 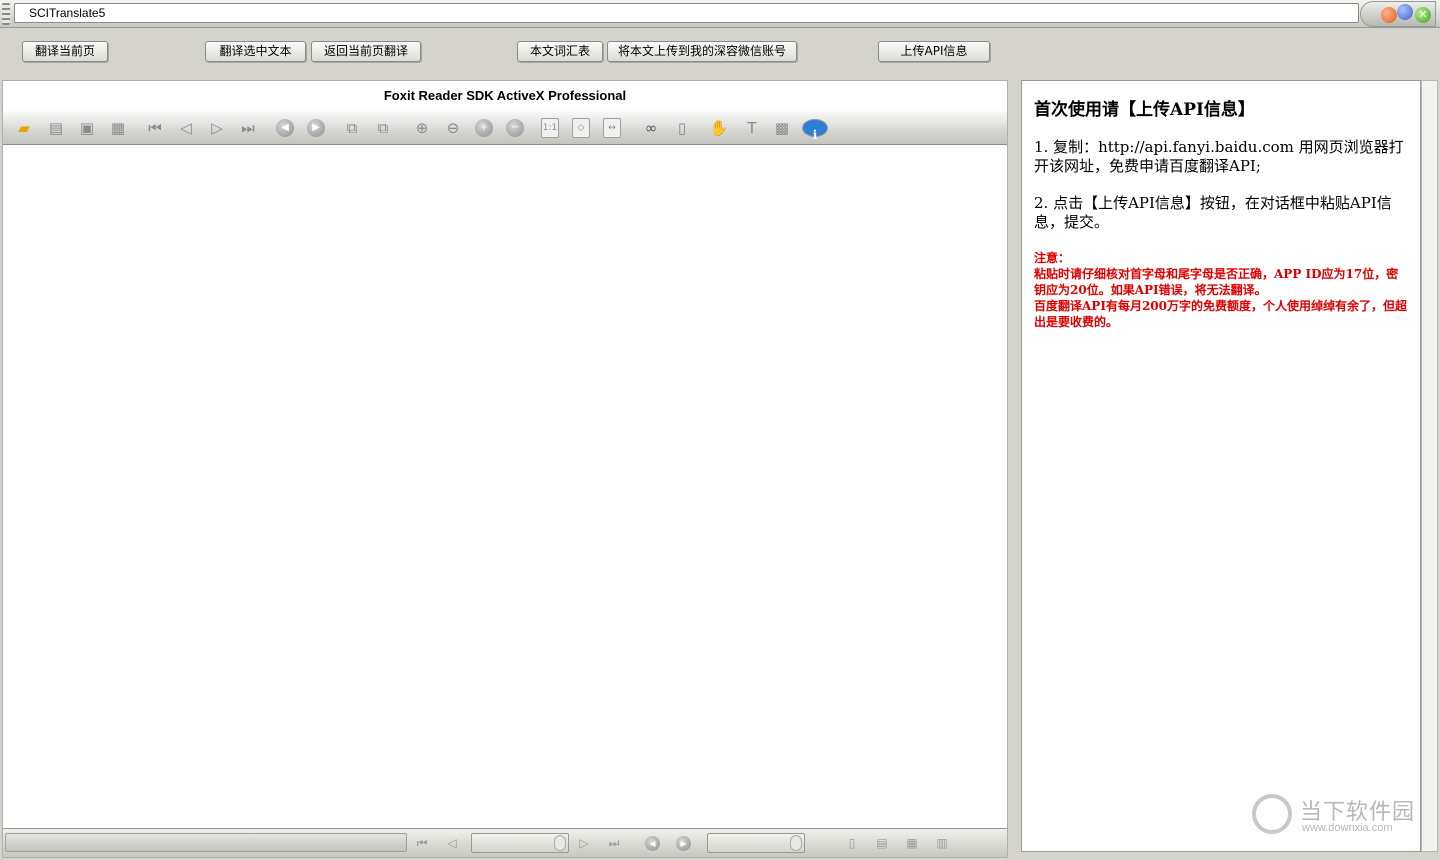 I want to click on info-icon: i, so click(x=815, y=130).